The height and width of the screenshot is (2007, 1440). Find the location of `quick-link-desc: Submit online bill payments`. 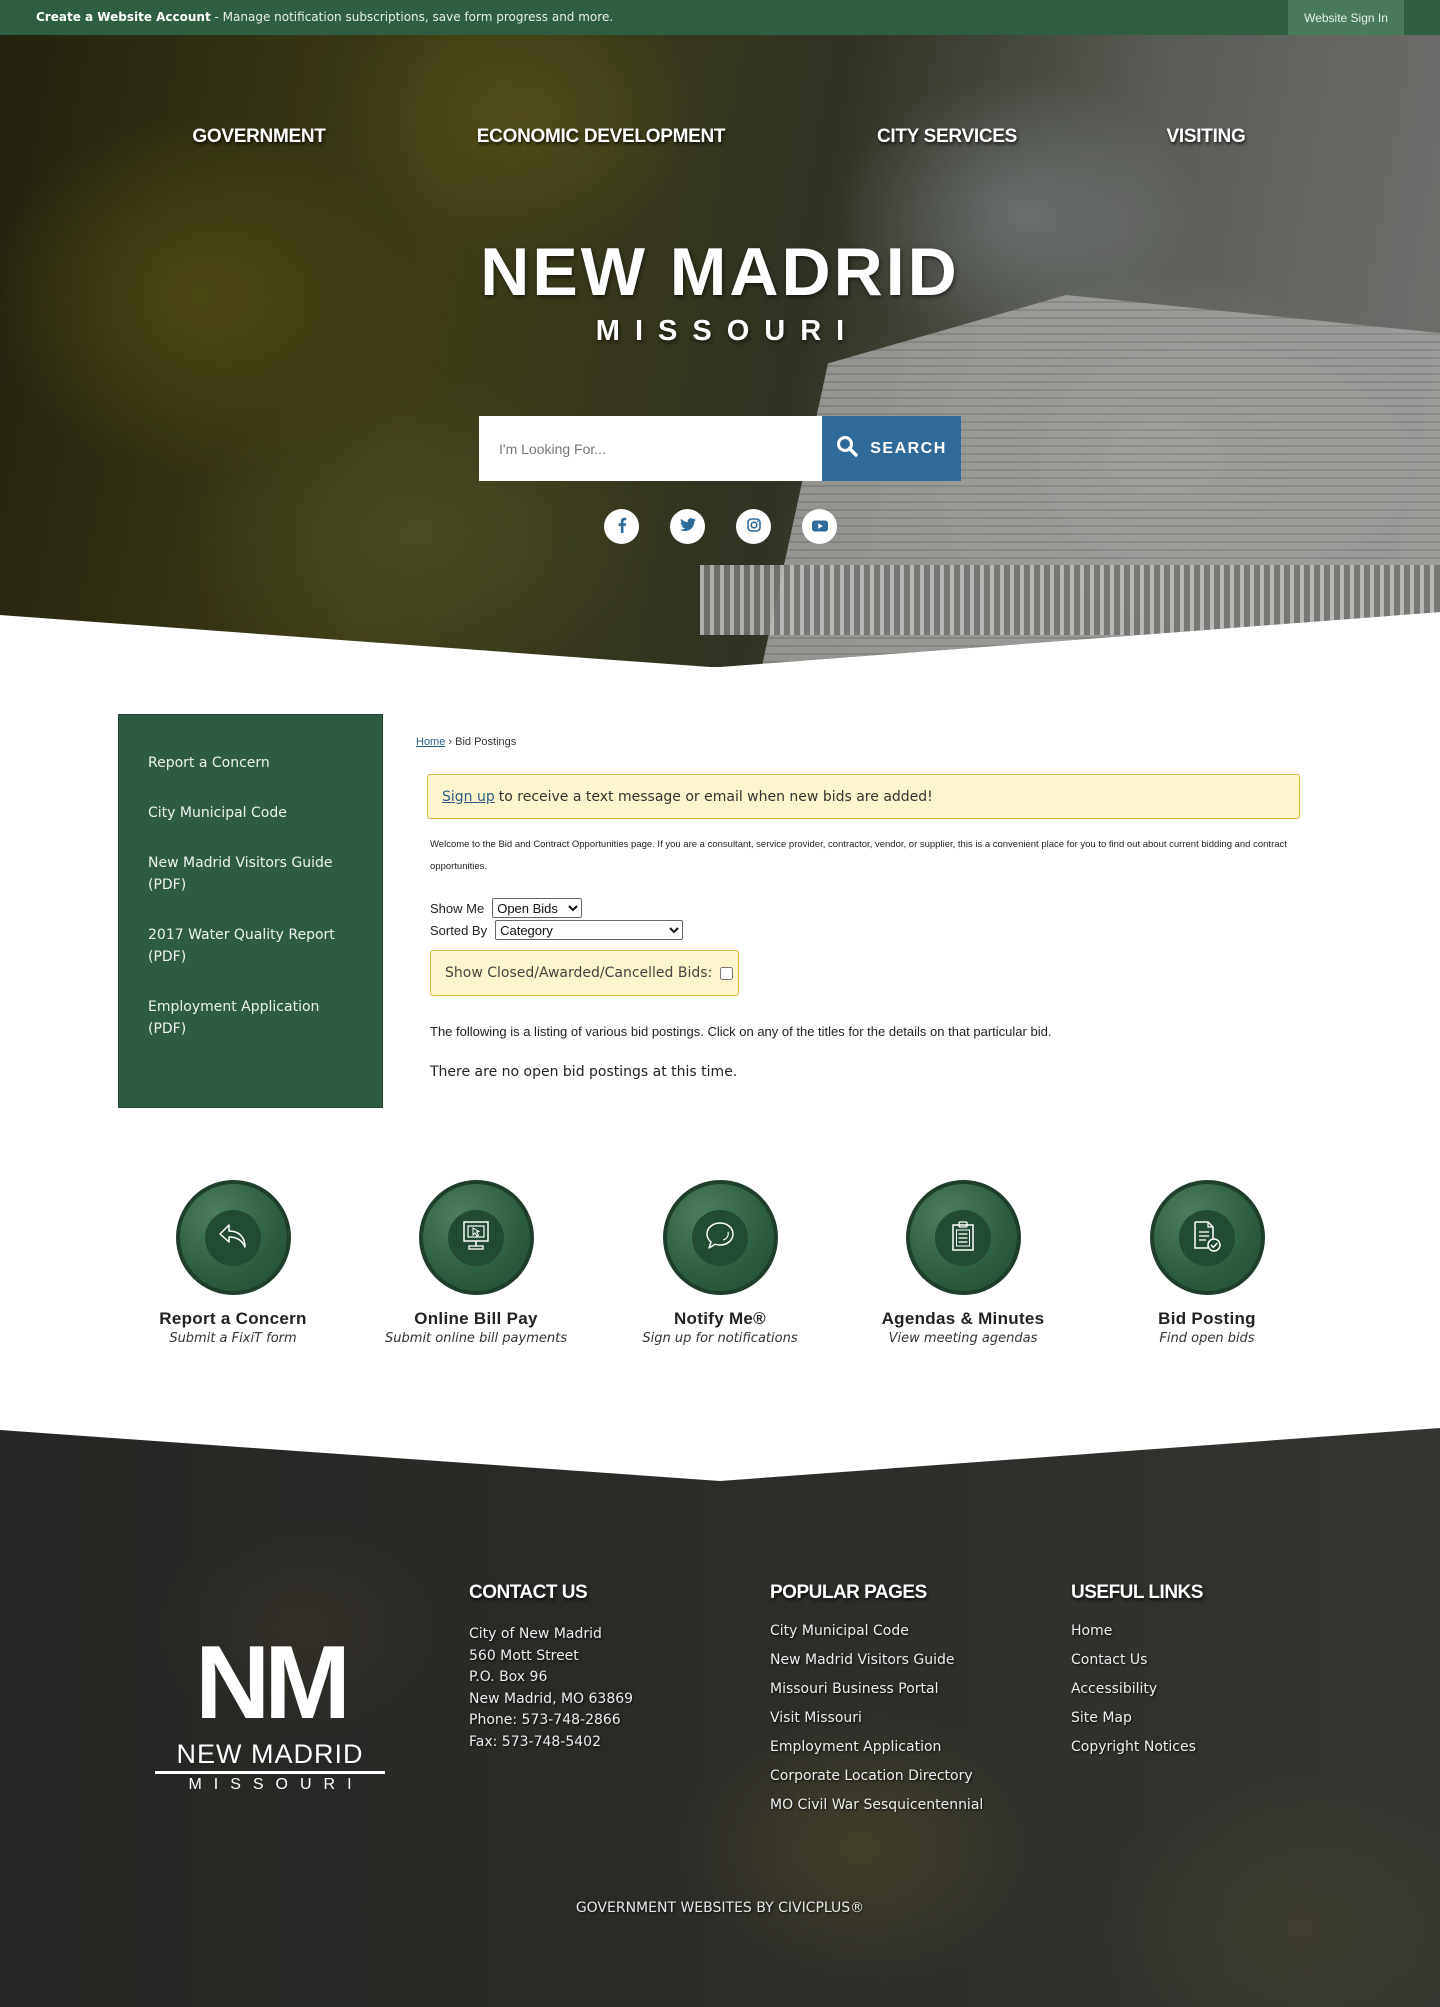

quick-link-desc: Submit online bill payments is located at coordinates (476, 1338).